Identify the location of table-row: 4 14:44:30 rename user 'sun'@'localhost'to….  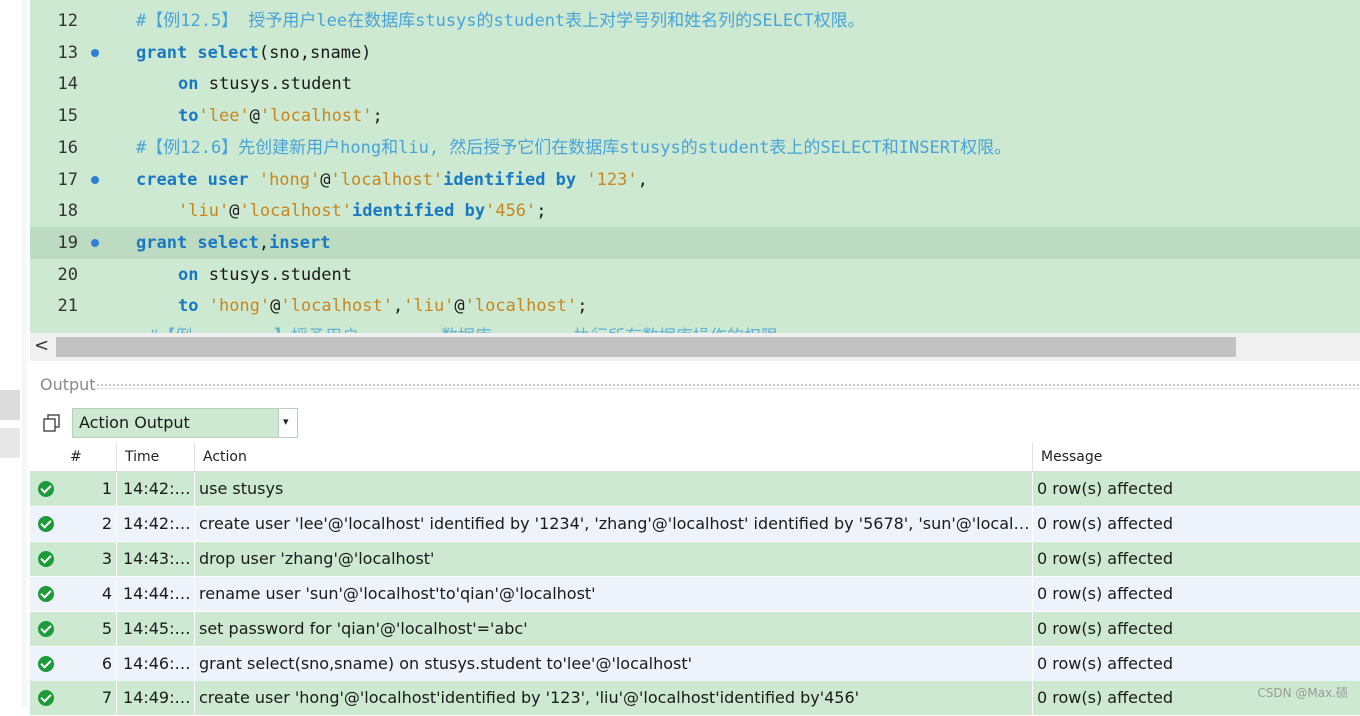
(695, 594).